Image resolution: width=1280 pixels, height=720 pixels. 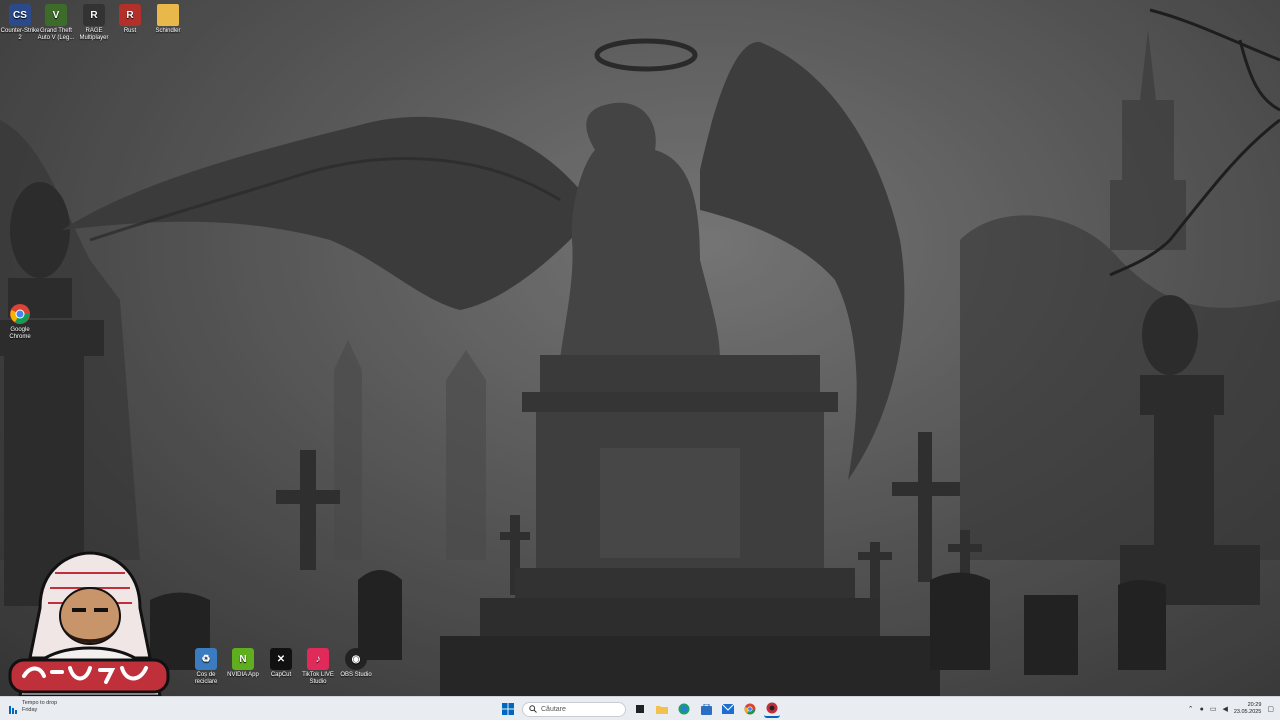 I want to click on desktop-icon-recycle-bin: ♻ Coș de reciclare, so click(x=206, y=667).